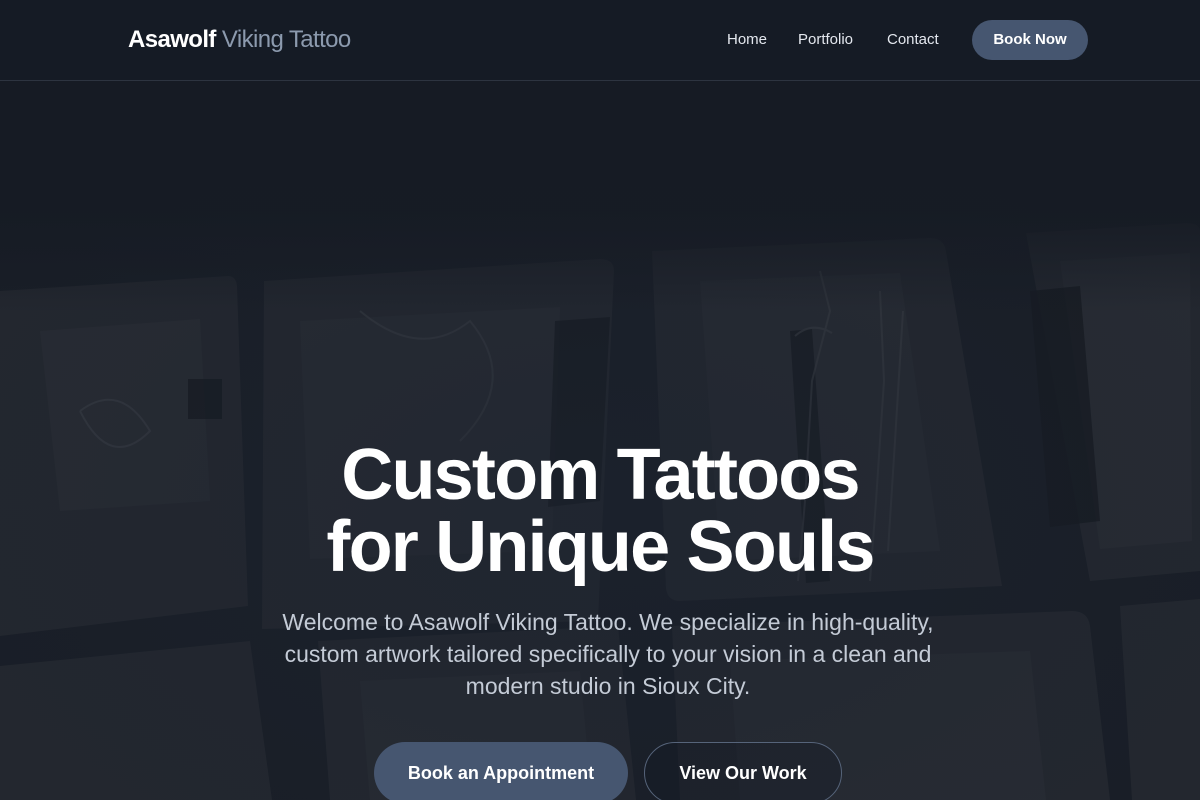  I want to click on nav-contact-link: Contact, so click(913, 40).